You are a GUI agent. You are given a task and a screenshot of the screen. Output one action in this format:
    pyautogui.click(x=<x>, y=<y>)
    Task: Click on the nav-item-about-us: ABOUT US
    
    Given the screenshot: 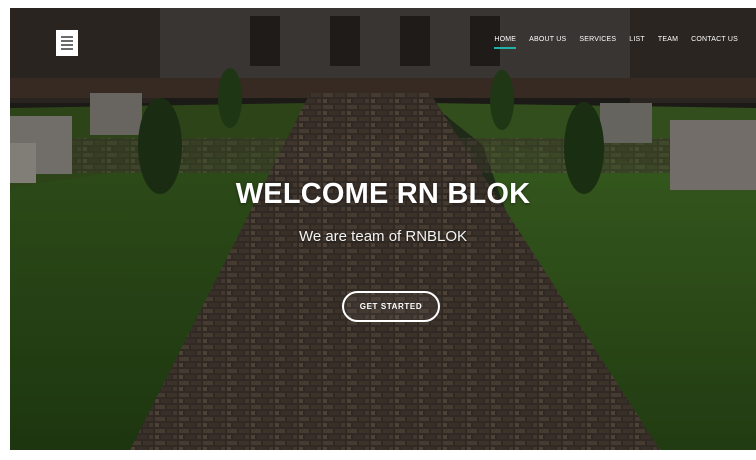 What is the action you would take?
    pyautogui.click(x=547, y=42)
    